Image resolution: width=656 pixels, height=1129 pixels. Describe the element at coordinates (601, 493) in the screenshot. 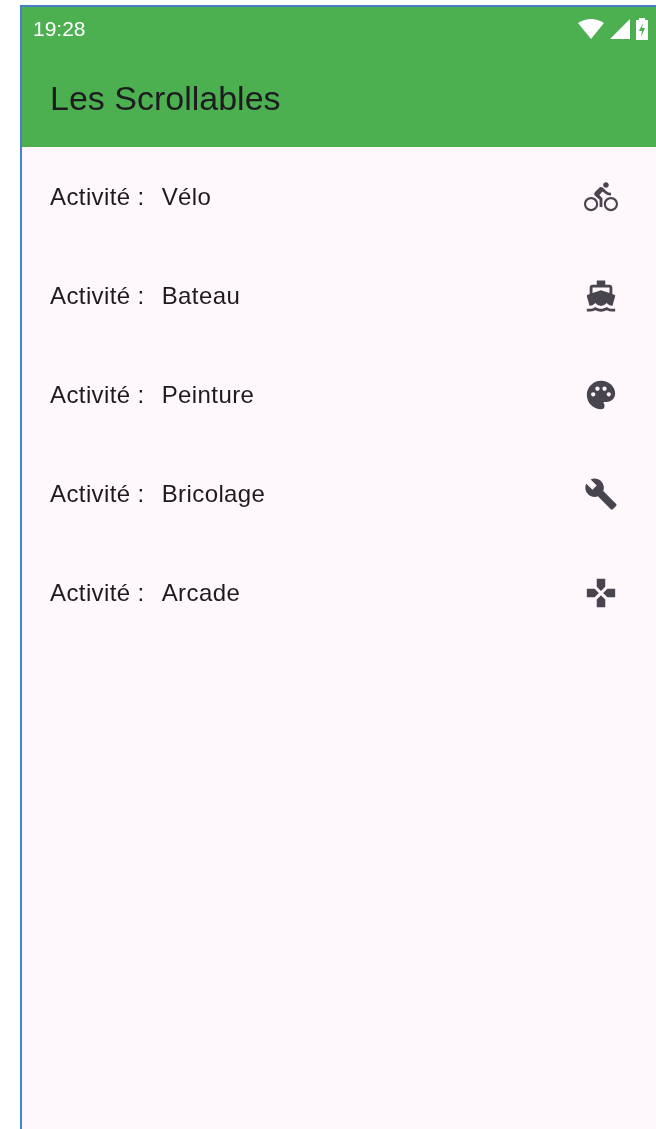

I see `wrench-icon` at that location.